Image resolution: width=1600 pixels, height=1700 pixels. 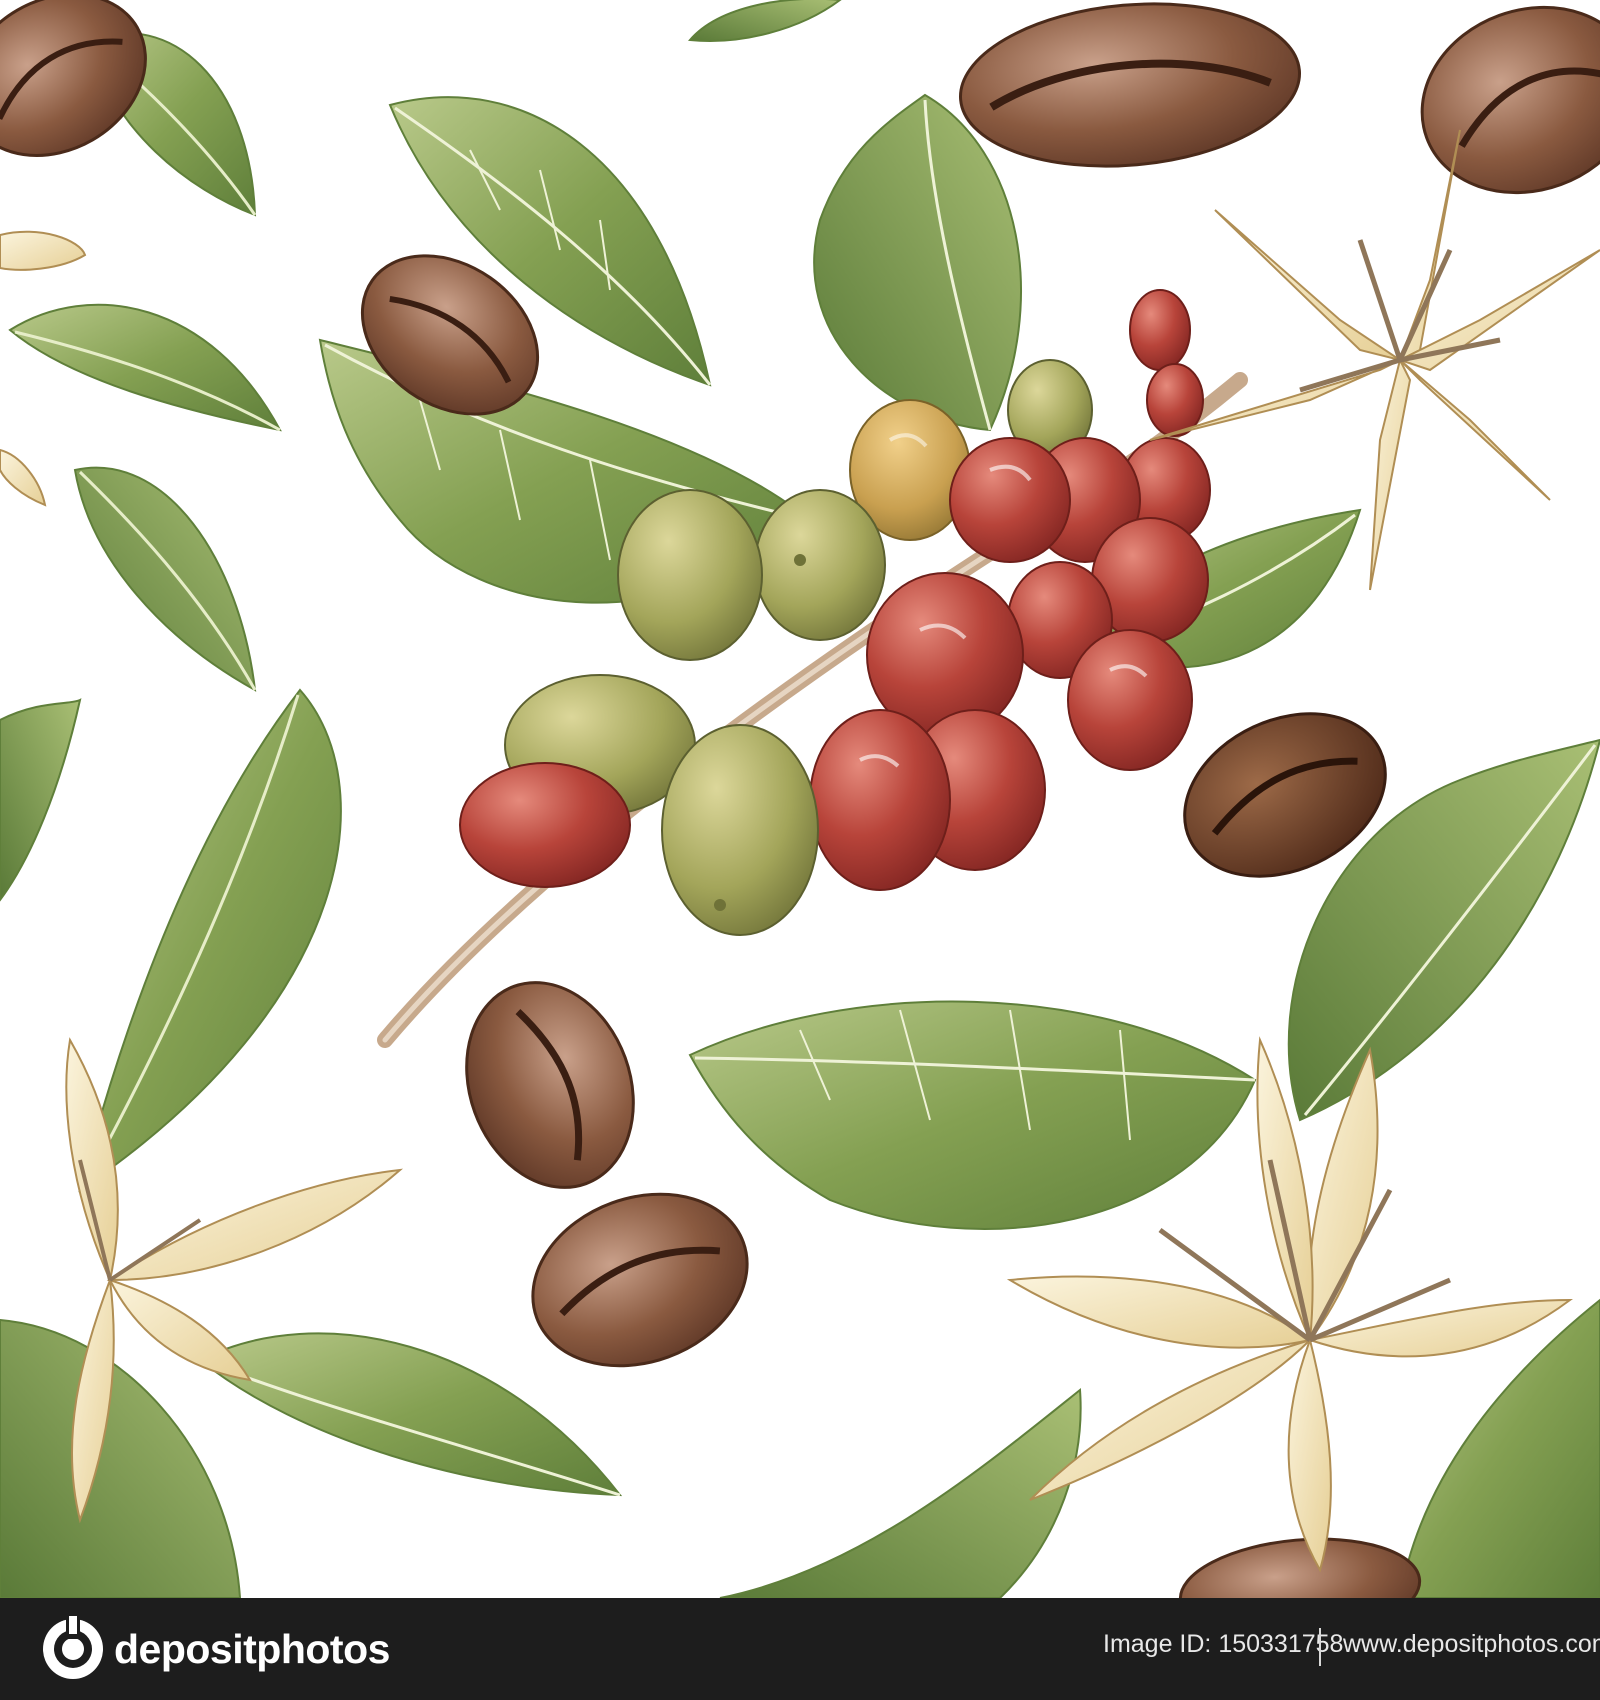 What do you see at coordinates (1471, 1644) in the screenshot?
I see `site-url-link: www.depositphotos.com` at bounding box center [1471, 1644].